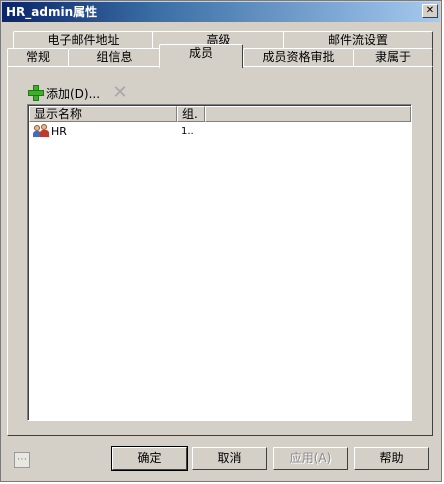  I want to click on title-bar: HR_admin属性 ✕, so click(221, 12).